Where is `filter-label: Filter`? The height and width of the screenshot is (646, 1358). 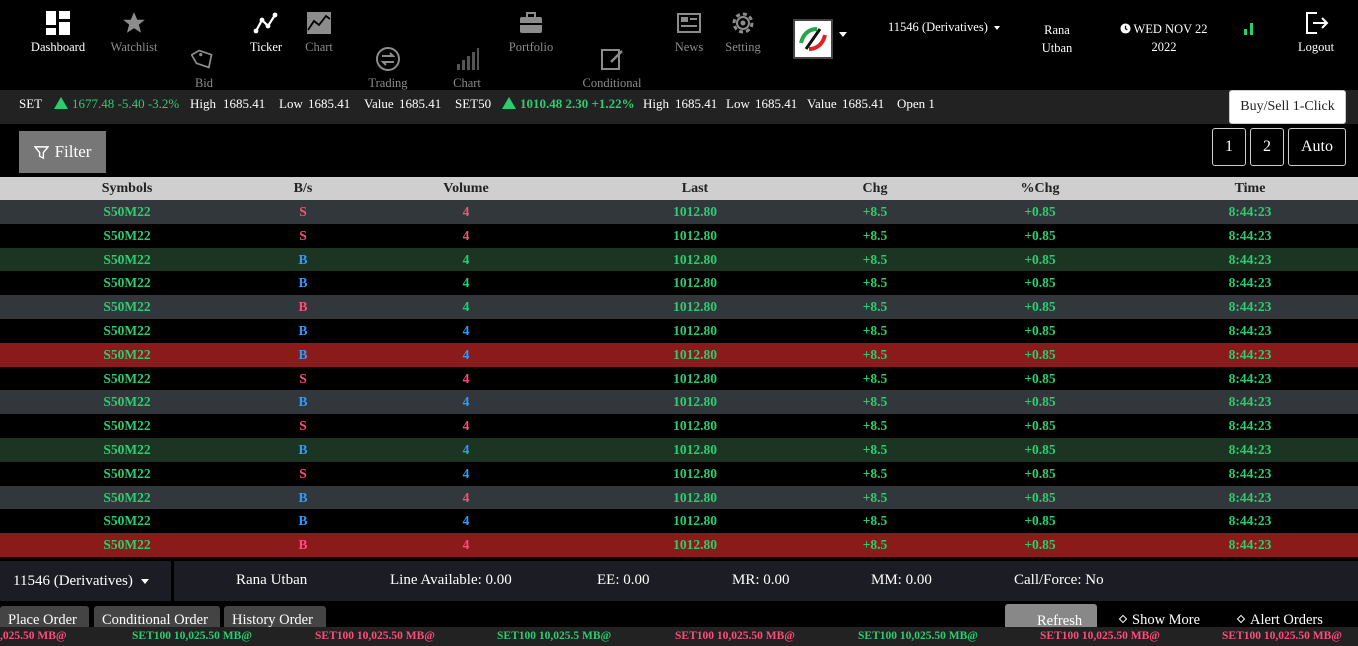 filter-label: Filter is located at coordinates (73, 151).